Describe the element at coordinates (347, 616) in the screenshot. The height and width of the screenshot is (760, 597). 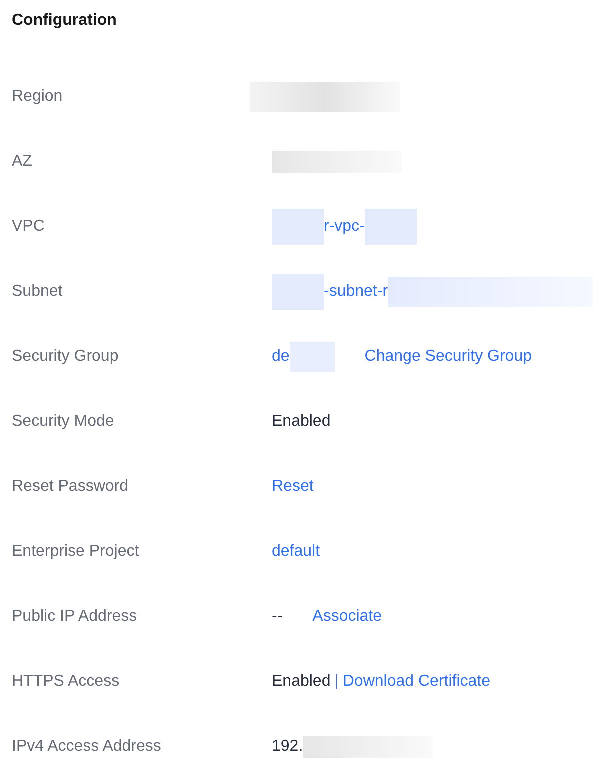
I see `action-link: Associate` at that location.